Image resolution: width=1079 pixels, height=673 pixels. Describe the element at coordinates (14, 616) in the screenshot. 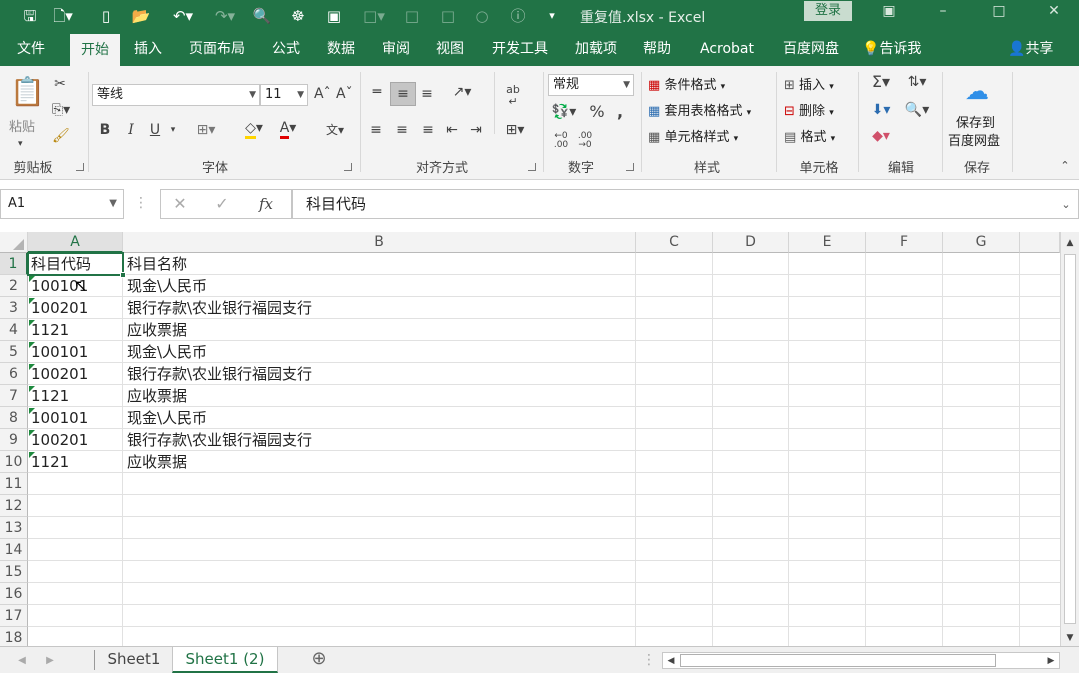

I see `row-header: 17` at that location.